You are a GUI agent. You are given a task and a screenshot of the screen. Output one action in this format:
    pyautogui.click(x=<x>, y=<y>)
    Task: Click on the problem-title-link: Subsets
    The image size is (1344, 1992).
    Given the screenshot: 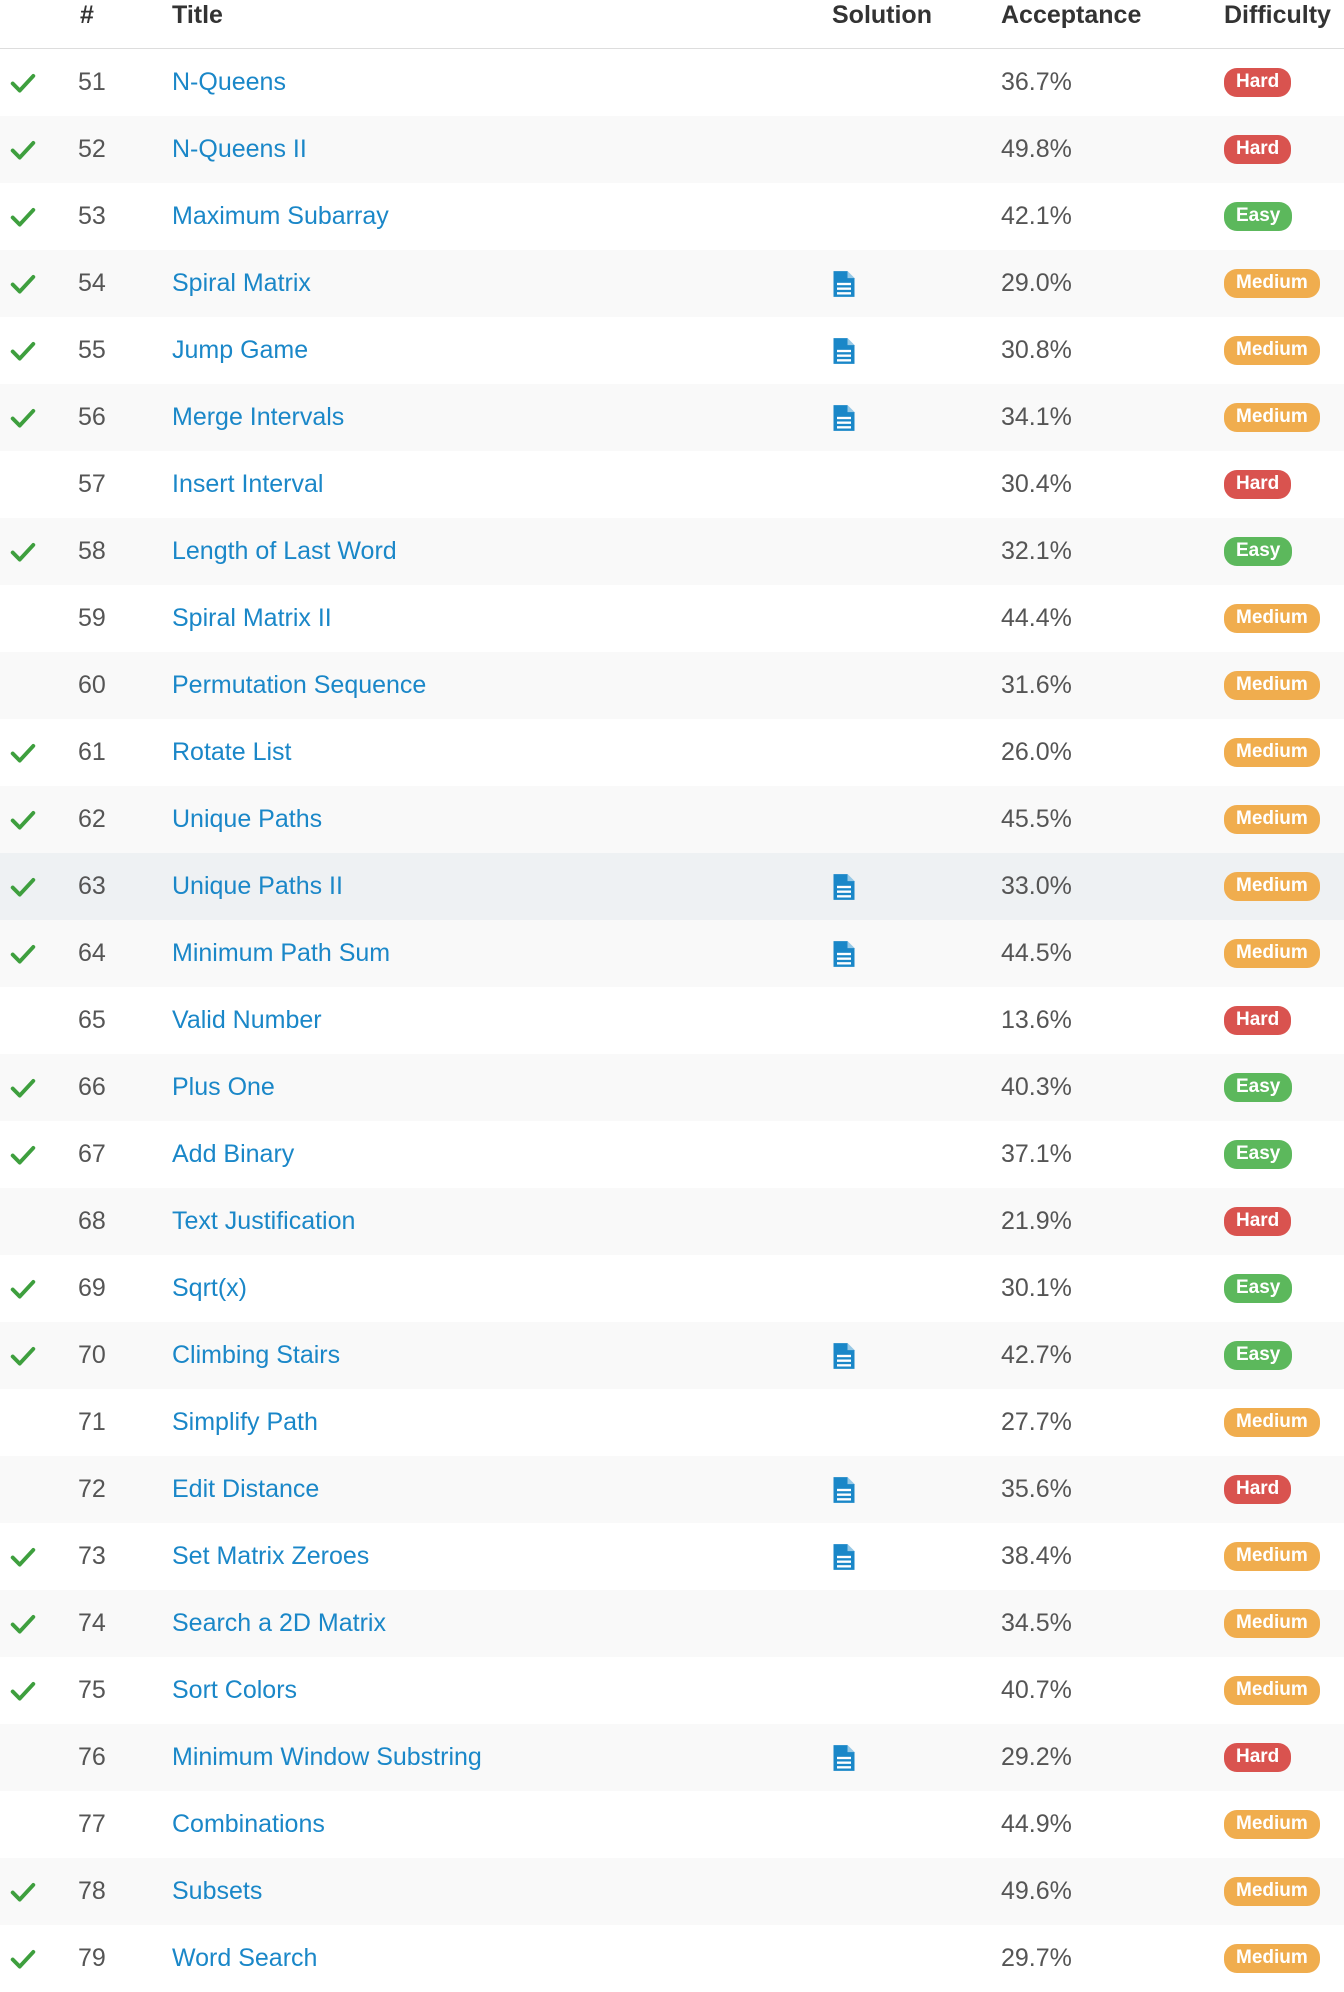 What is the action you would take?
    pyautogui.click(x=217, y=1891)
    